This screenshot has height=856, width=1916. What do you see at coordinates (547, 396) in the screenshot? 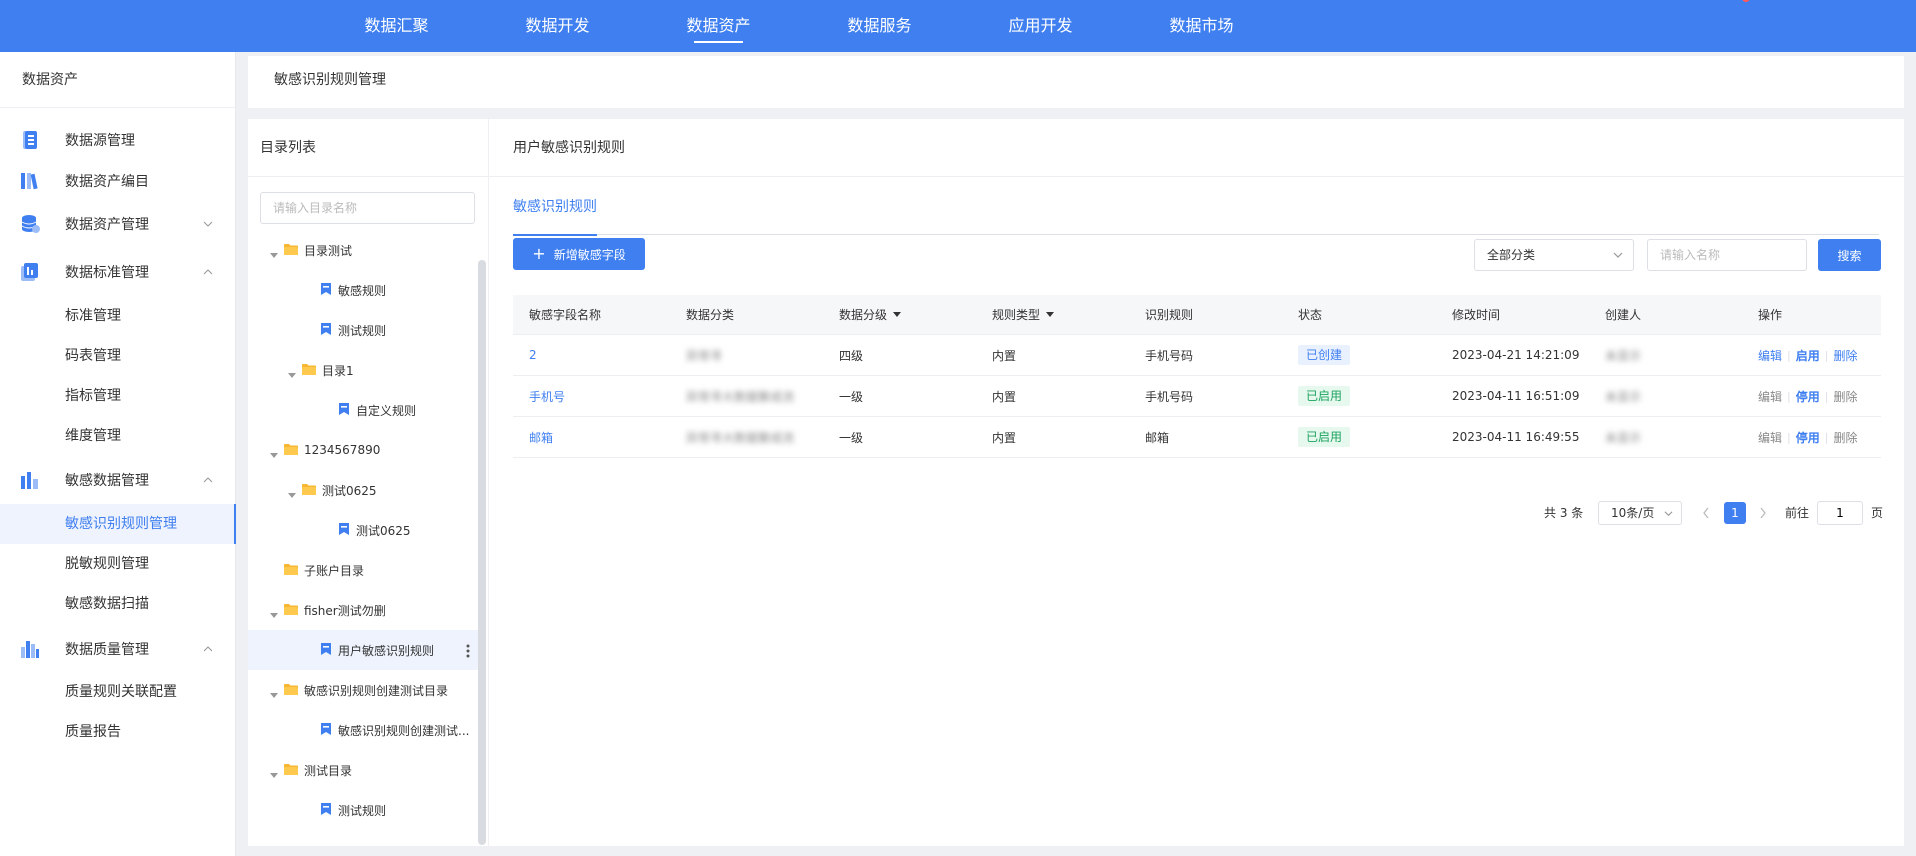
I see `field-name-link: 手机号` at bounding box center [547, 396].